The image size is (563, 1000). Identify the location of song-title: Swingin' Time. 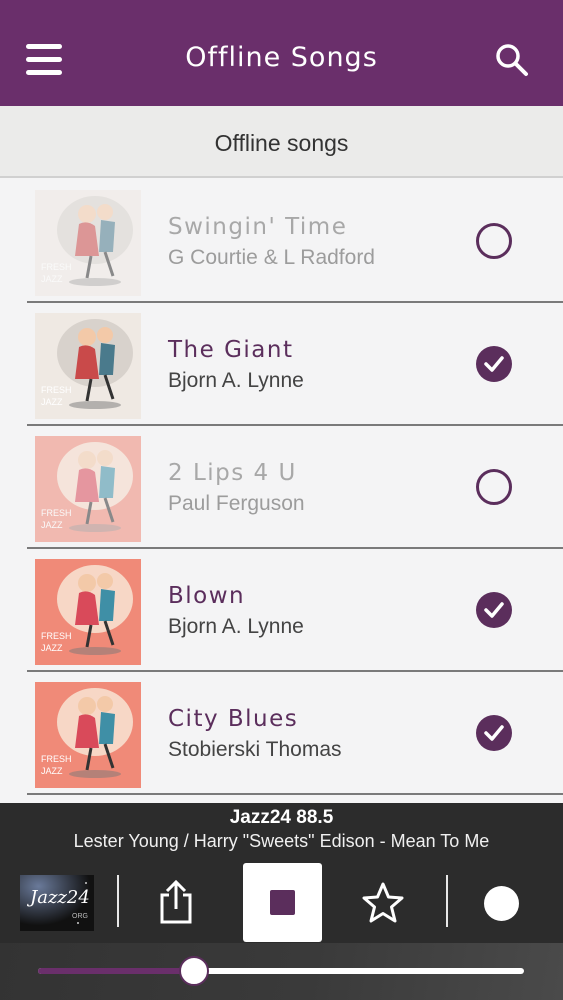
(258, 227).